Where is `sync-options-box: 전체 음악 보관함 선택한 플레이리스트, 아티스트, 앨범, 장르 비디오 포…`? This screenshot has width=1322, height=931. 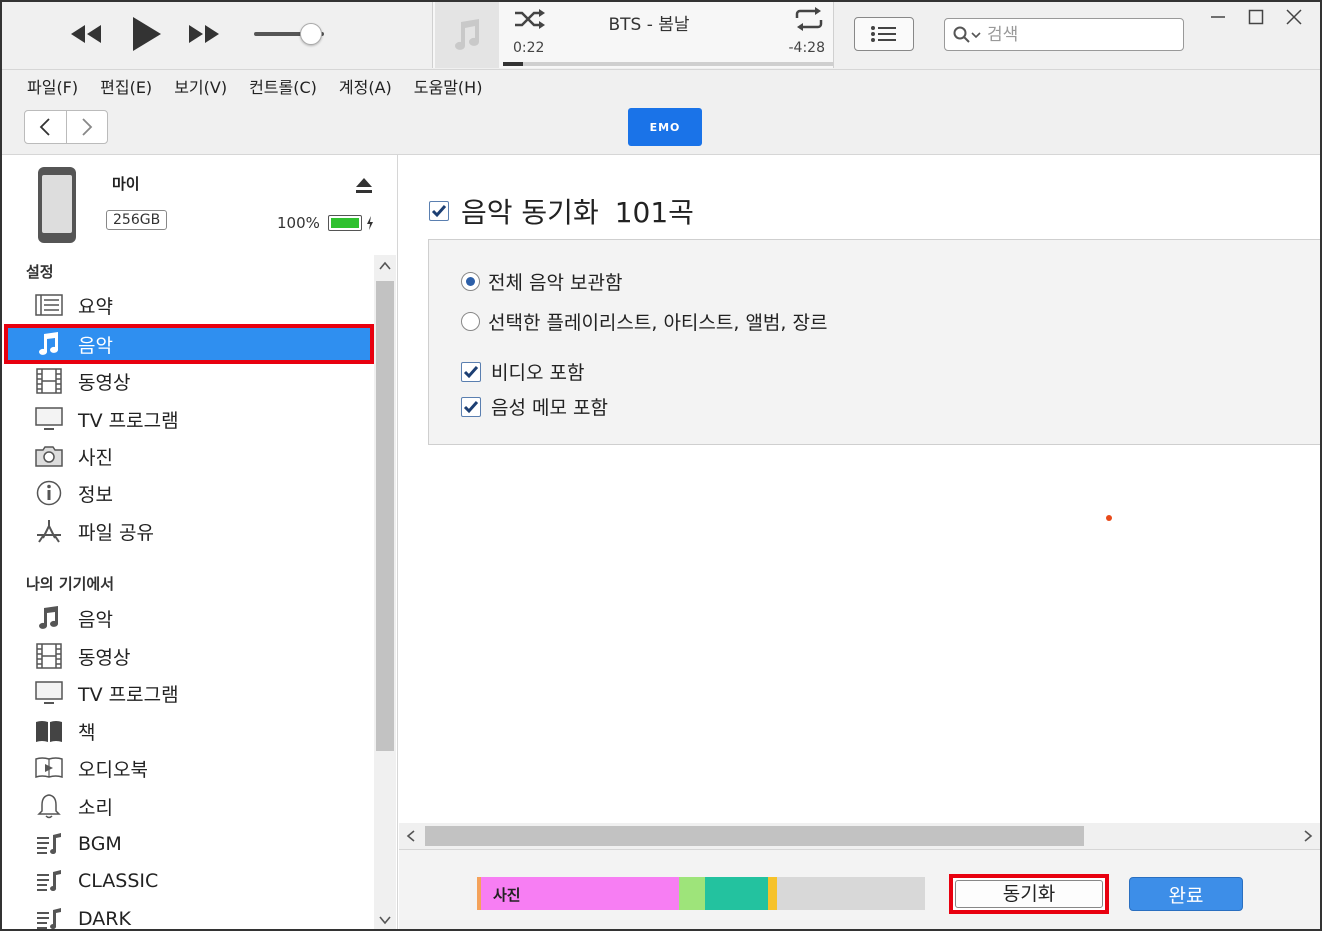
sync-options-box: 전체 음악 보관함 선택한 플레이리스트, 아티스트, 앨범, 장르 비디오 포… is located at coordinates (874, 342).